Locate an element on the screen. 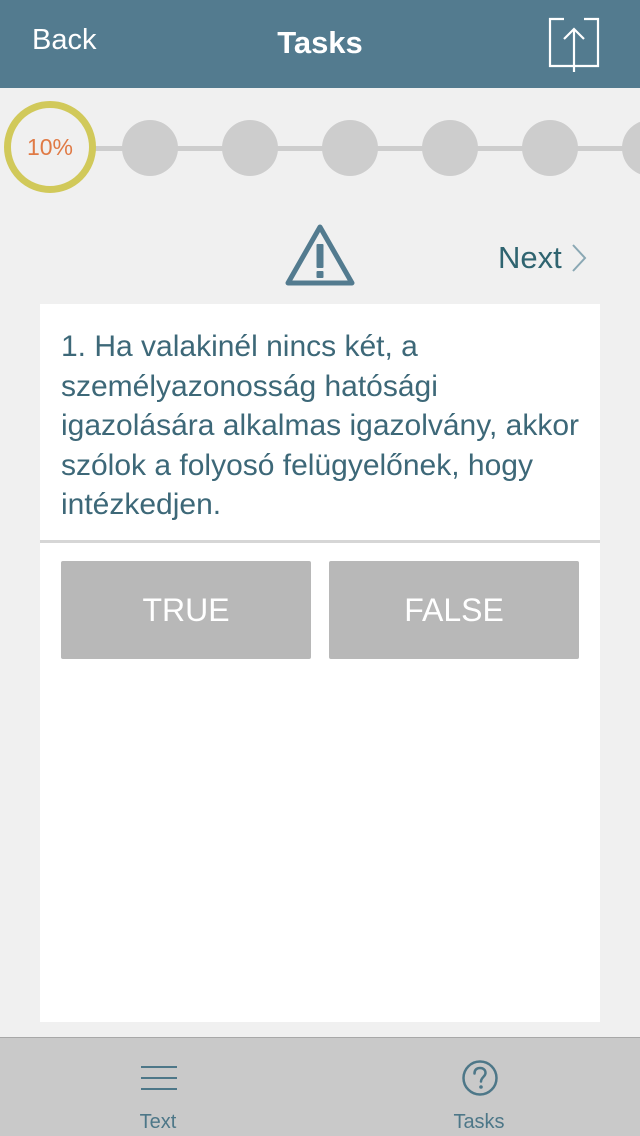 This screenshot has width=640, height=1136. tab-tasks-label: Tasks is located at coordinates (479, 1122).